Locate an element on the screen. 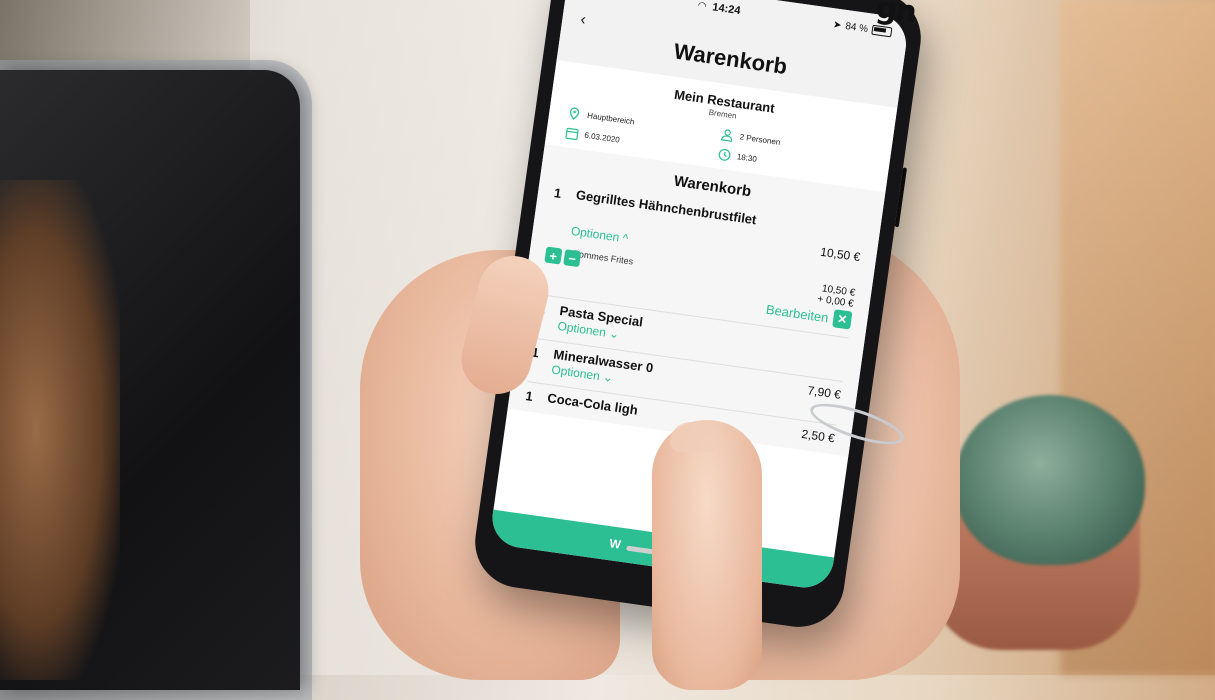 This screenshot has width=1215, height=700. brand-logo: gn is located at coordinates (895, 15).